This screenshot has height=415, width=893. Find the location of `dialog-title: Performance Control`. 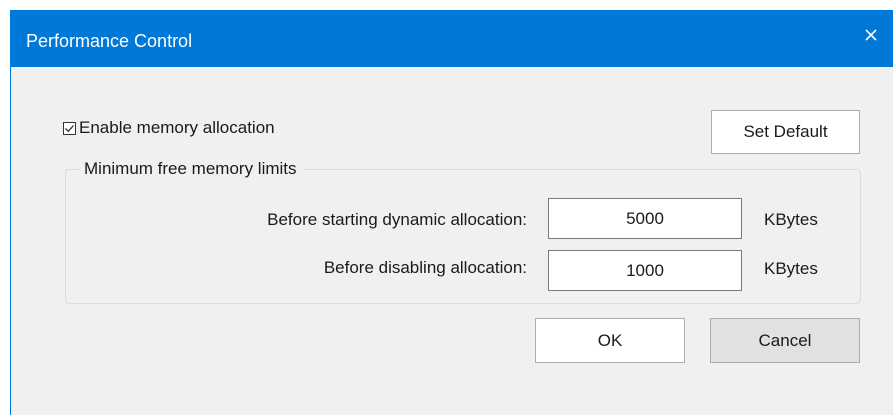

dialog-title: Performance Control is located at coordinates (109, 41).